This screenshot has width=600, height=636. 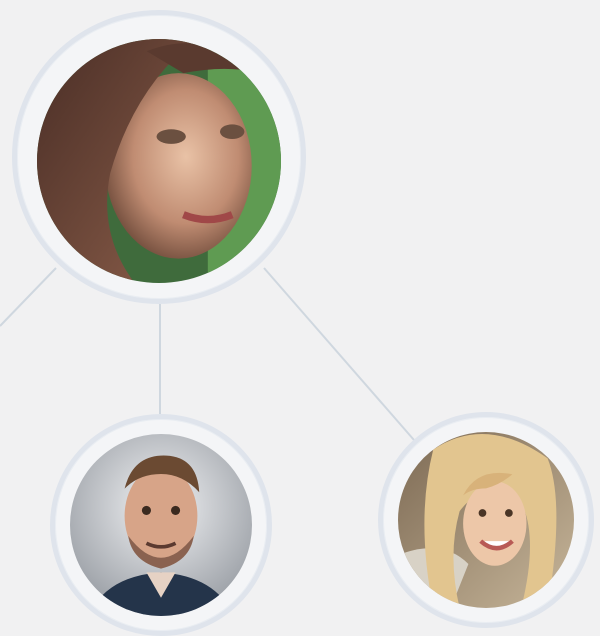 I want to click on woman-portrait-image, so click(x=486, y=520).